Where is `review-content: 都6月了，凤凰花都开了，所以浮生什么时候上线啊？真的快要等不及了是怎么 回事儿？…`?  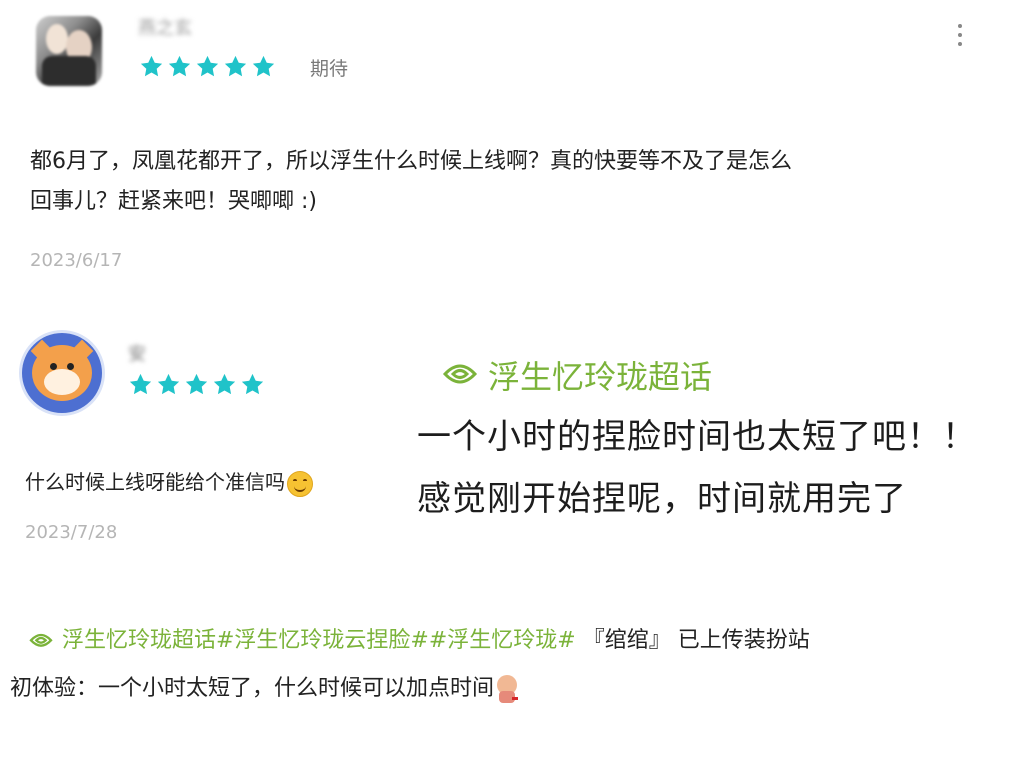
review-content: 都6月了，凤凰花都开了，所以浮生什么时候上线啊？真的快要等不及了是怎么 回事儿？… is located at coordinates (411, 182).